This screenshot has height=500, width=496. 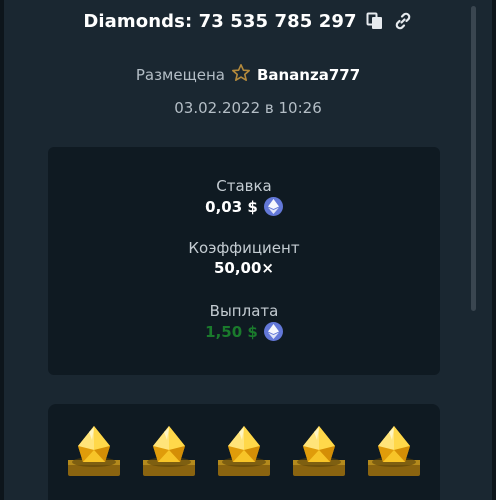 What do you see at coordinates (244, 248) in the screenshot?
I see `coefficient-label: Коэффициент` at bounding box center [244, 248].